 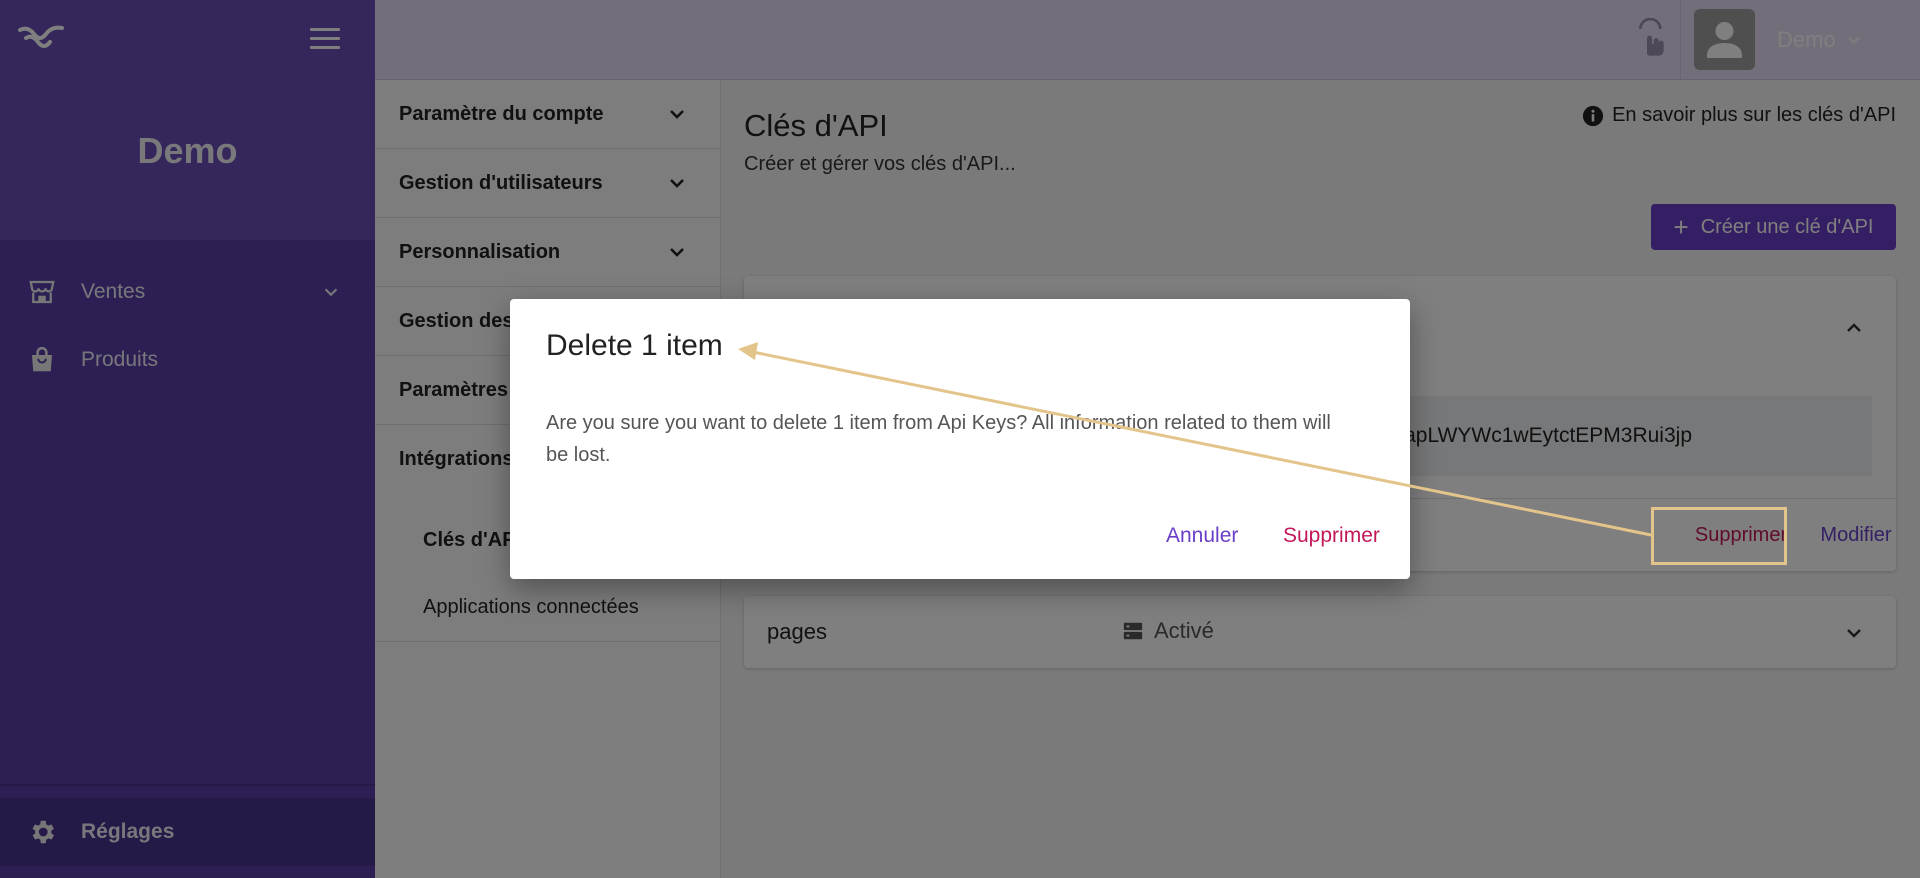 What do you see at coordinates (1719, 536) in the screenshot?
I see `annotation-highlight` at bounding box center [1719, 536].